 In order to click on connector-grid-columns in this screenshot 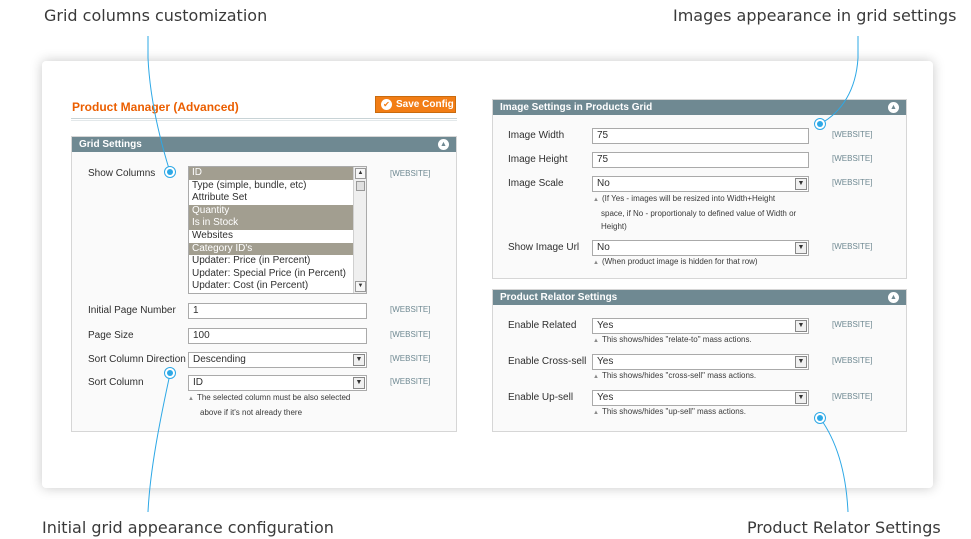, I will do `click(159, 104)`.